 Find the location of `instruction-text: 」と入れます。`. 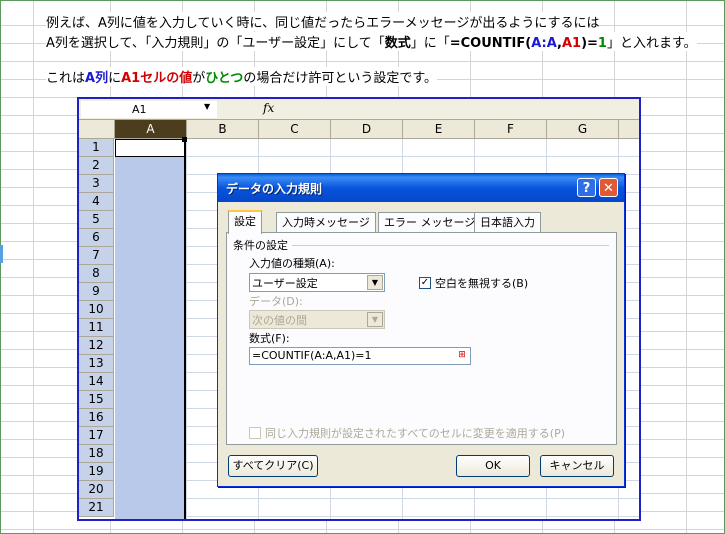

instruction-text: 」と入れます。 is located at coordinates (651, 43).